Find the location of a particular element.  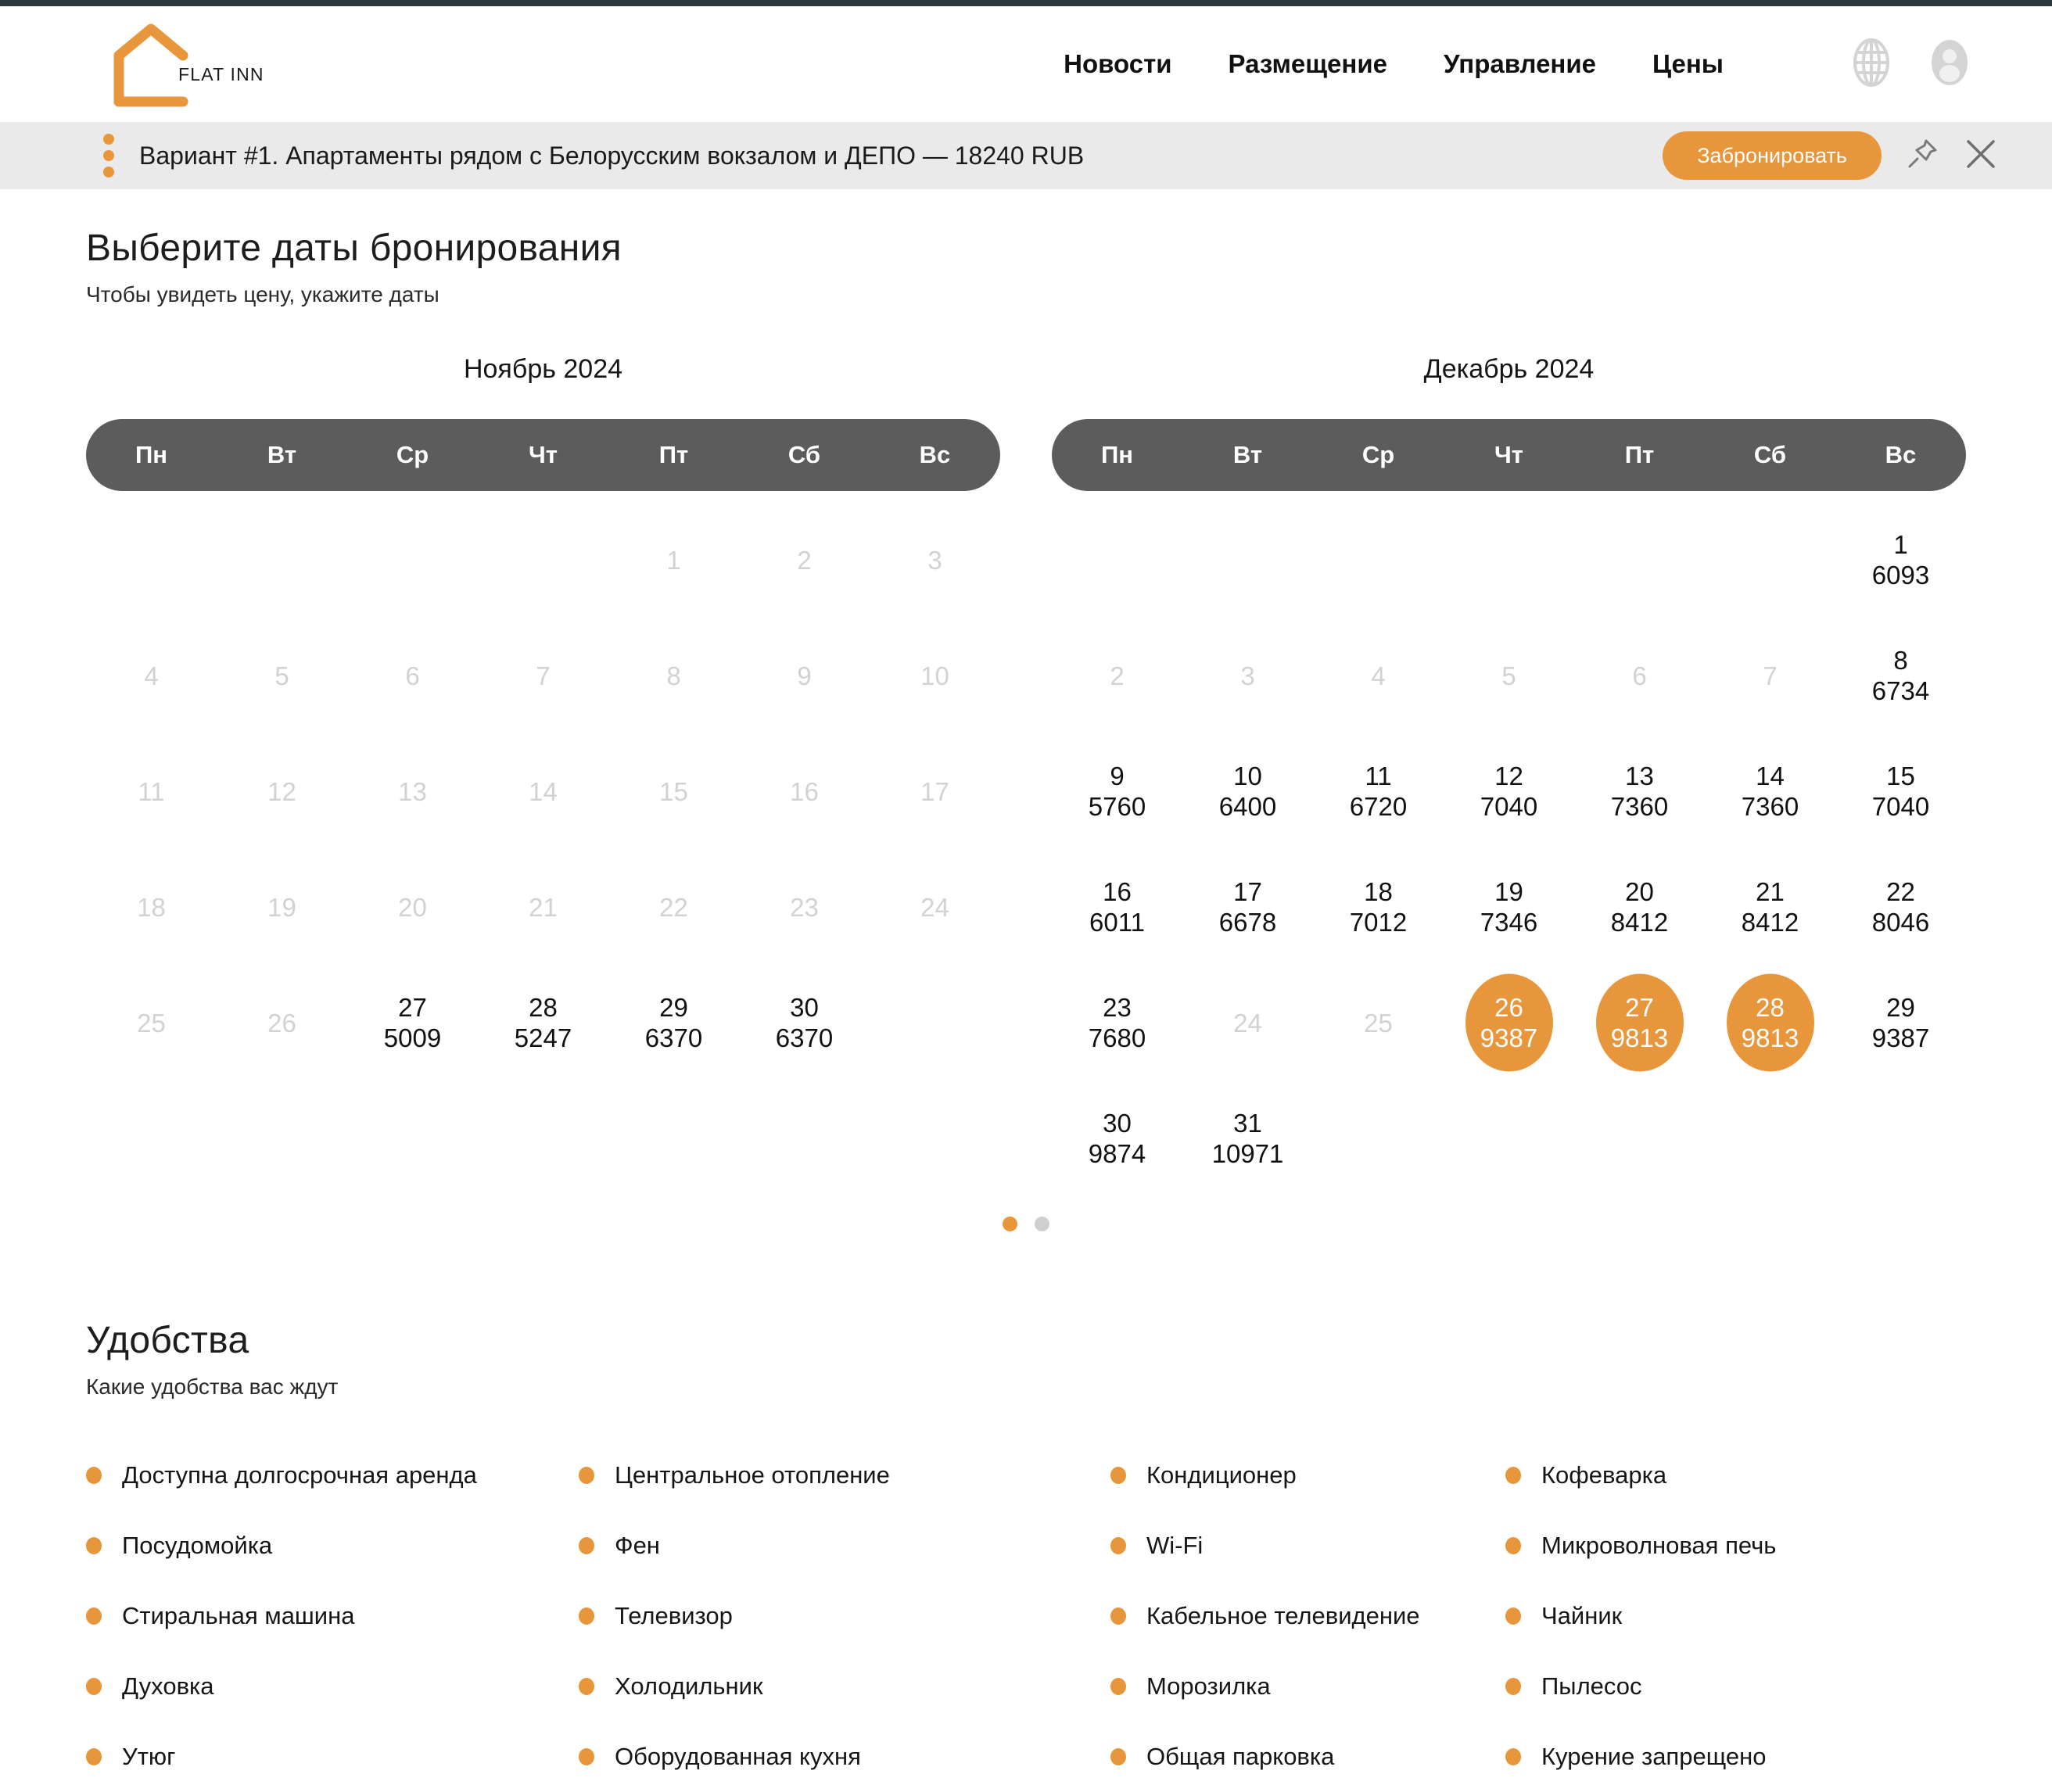

calendar-day-cell: 19 7346 is located at coordinates (1509, 907).